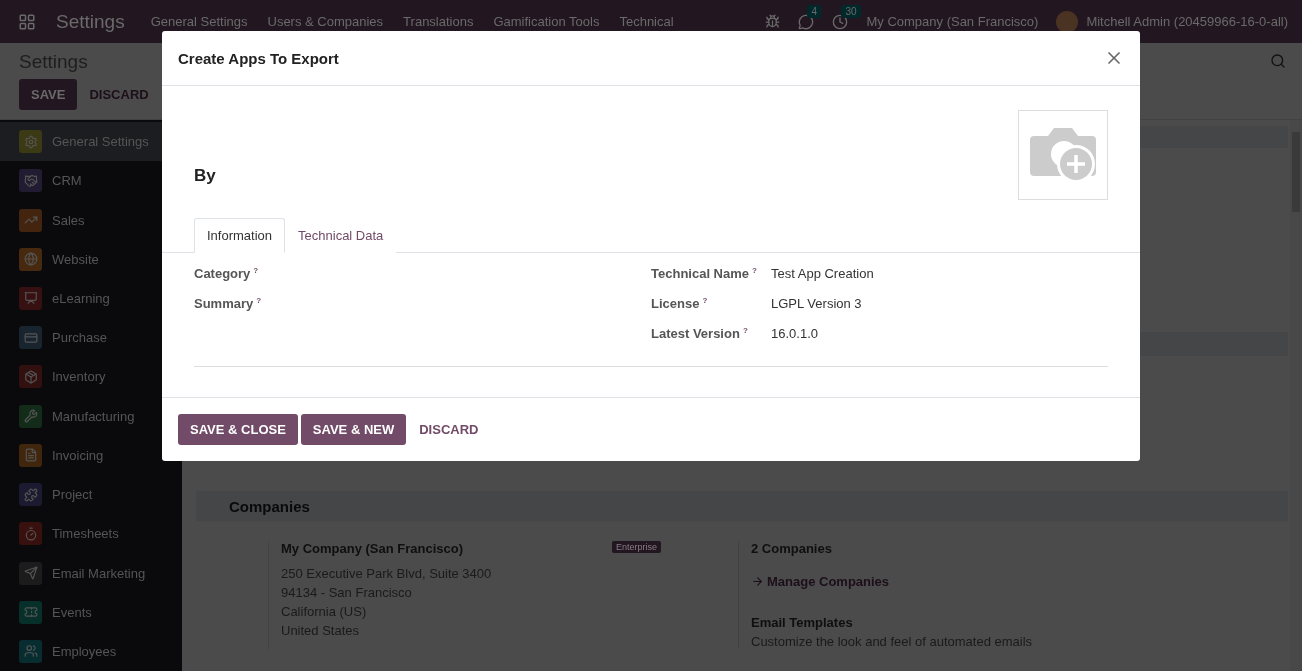  I want to click on user-menu: Mitchell Admin (20459966-16-0-all), so click(1187, 21).